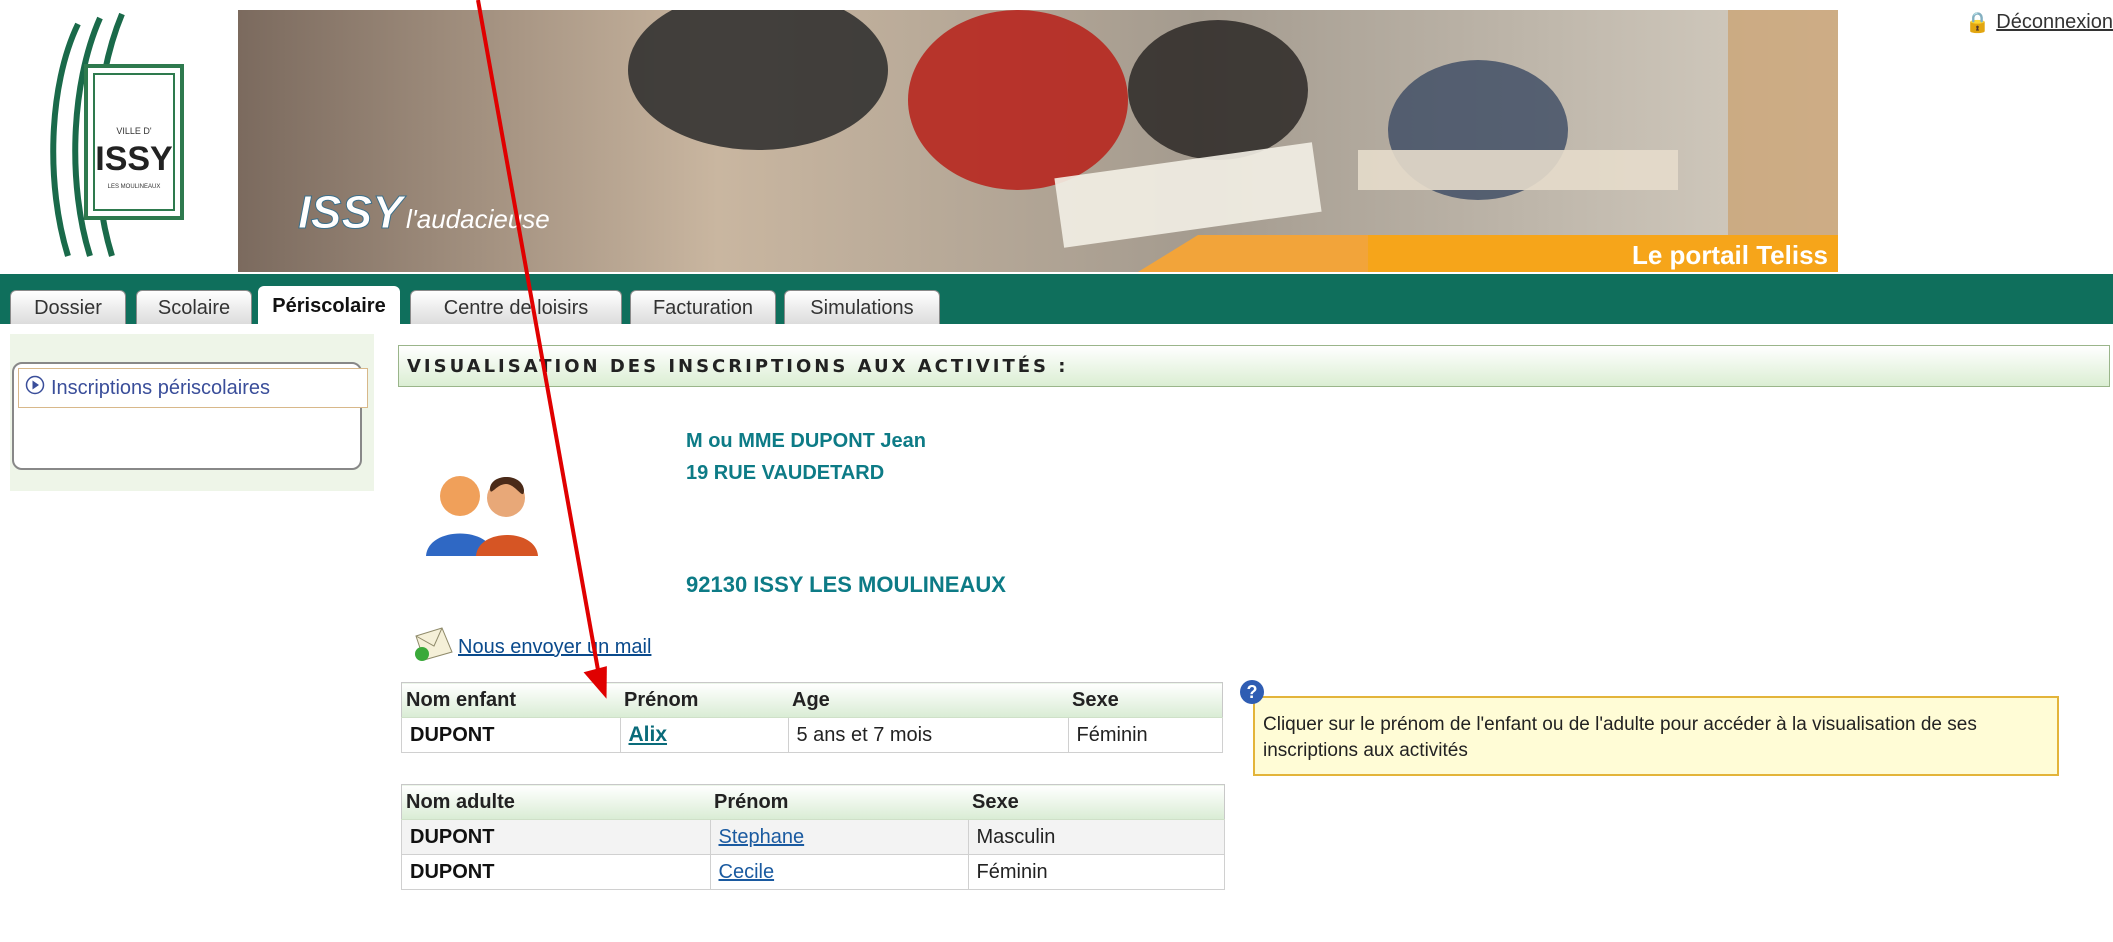 This screenshot has width=2113, height=942. Describe the element at coordinates (160, 387) in the screenshot. I see `sidebar-item-label: Inscriptions périscolaires` at that location.